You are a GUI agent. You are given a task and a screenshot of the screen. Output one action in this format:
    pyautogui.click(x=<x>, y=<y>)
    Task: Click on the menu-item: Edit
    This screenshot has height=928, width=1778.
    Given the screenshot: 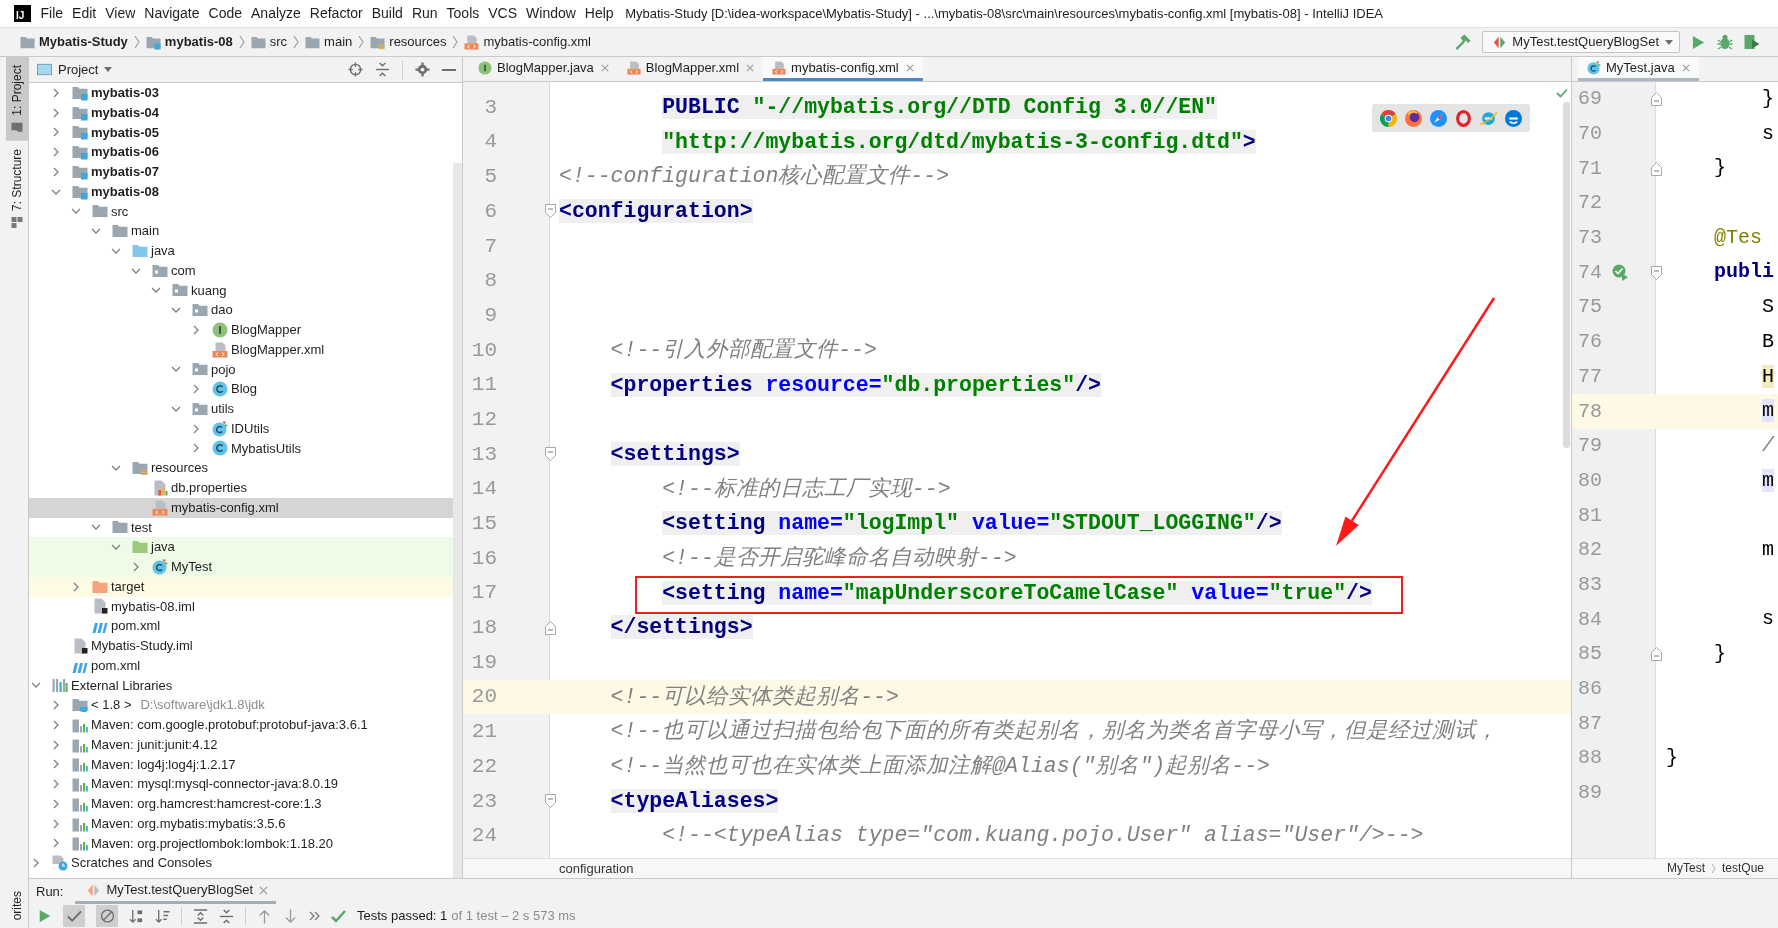 What is the action you would take?
    pyautogui.click(x=84, y=13)
    